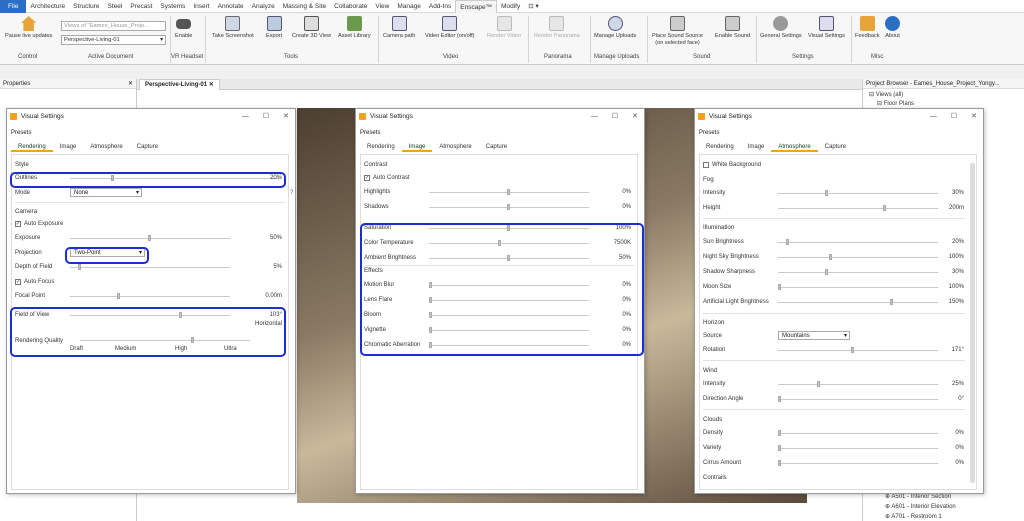  Describe the element at coordinates (533, 6) in the screenshot. I see `menu-extra: ⊡ ▾` at that location.